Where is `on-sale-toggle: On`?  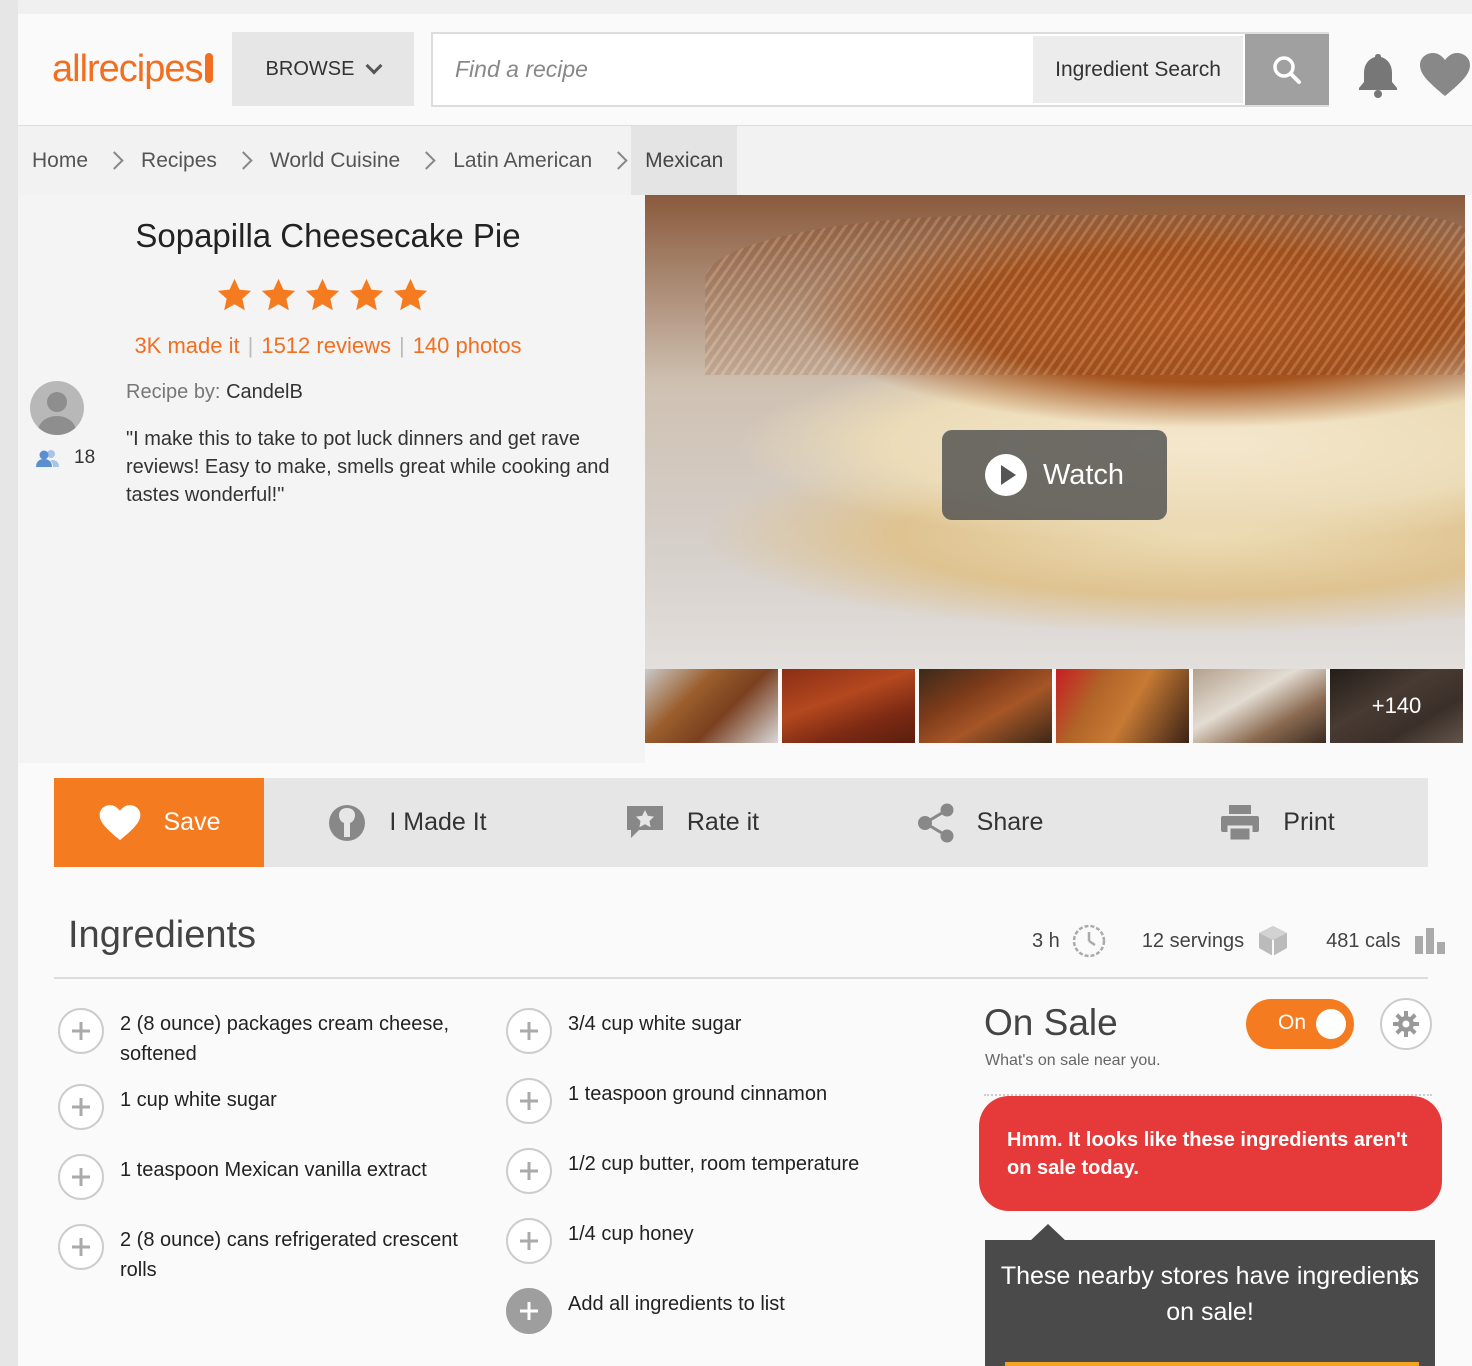
on-sale-toggle: On is located at coordinates (1300, 1024).